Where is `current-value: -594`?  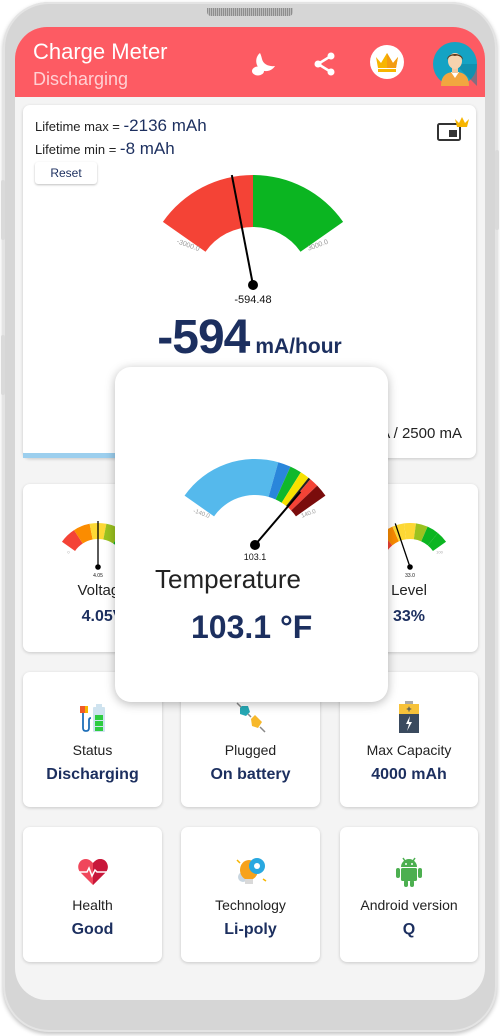 current-value: -594 is located at coordinates (203, 337).